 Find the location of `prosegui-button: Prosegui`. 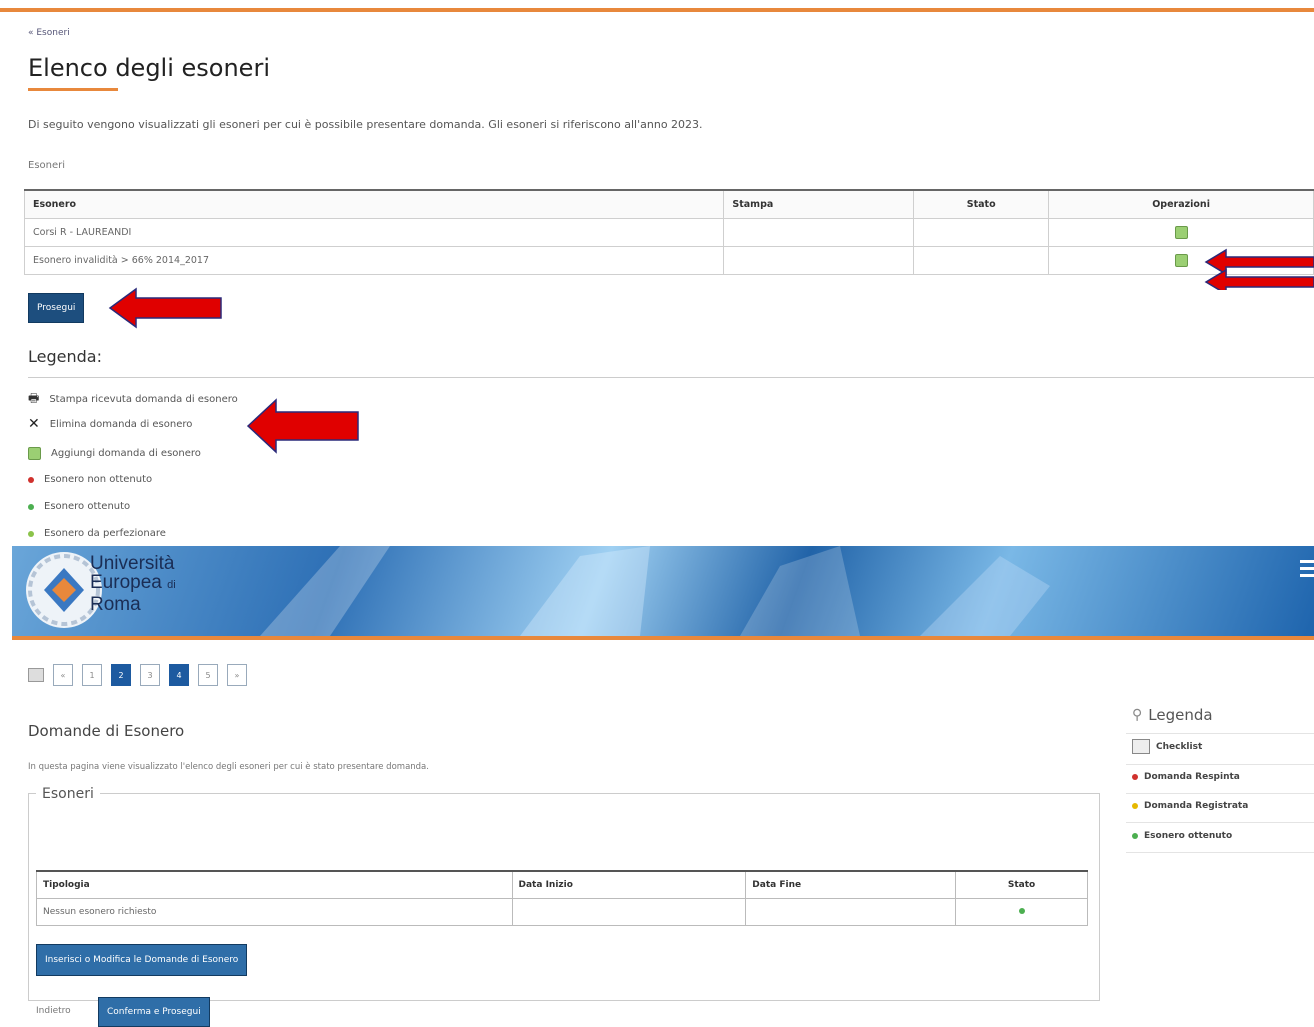

prosegui-button: Prosegui is located at coordinates (56, 308).